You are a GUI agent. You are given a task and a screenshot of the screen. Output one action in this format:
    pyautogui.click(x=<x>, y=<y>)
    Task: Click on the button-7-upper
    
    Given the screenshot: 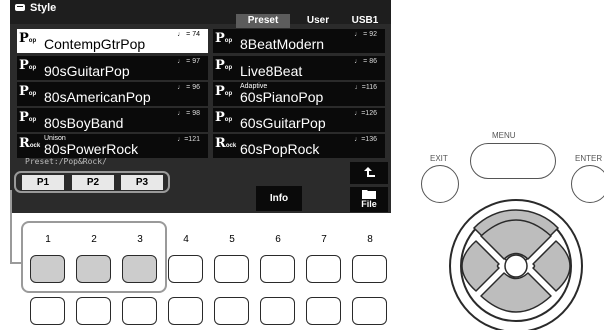 What is the action you would take?
    pyautogui.click(x=323, y=269)
    